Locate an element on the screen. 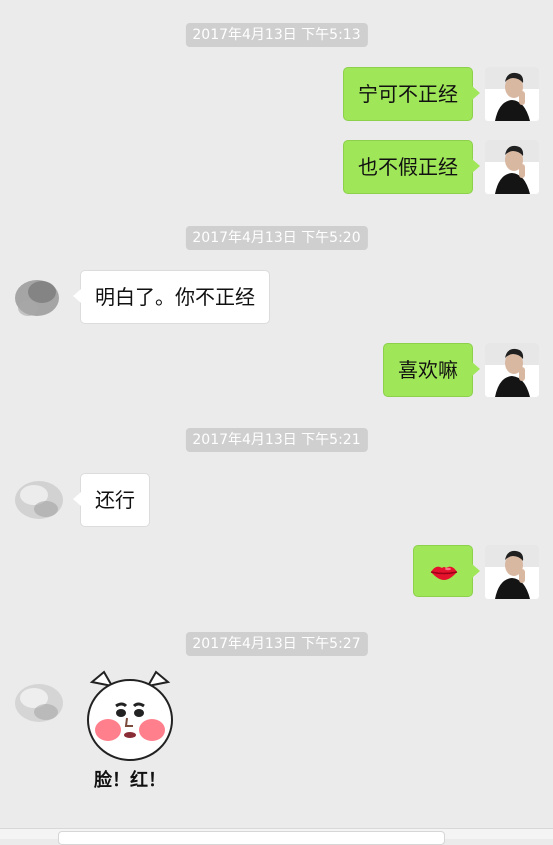  sticker-message: 脸！红！ is located at coordinates (130, 733).